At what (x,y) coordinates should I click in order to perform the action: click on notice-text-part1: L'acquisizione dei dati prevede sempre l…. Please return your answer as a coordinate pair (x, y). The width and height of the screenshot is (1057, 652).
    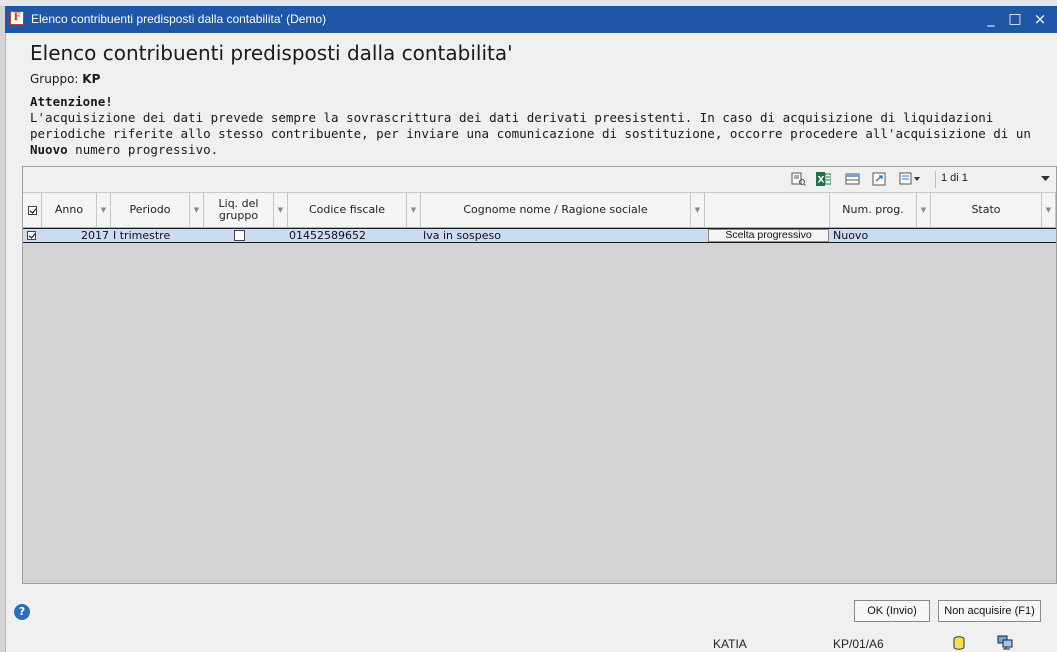
    Looking at the image, I should click on (530, 125).